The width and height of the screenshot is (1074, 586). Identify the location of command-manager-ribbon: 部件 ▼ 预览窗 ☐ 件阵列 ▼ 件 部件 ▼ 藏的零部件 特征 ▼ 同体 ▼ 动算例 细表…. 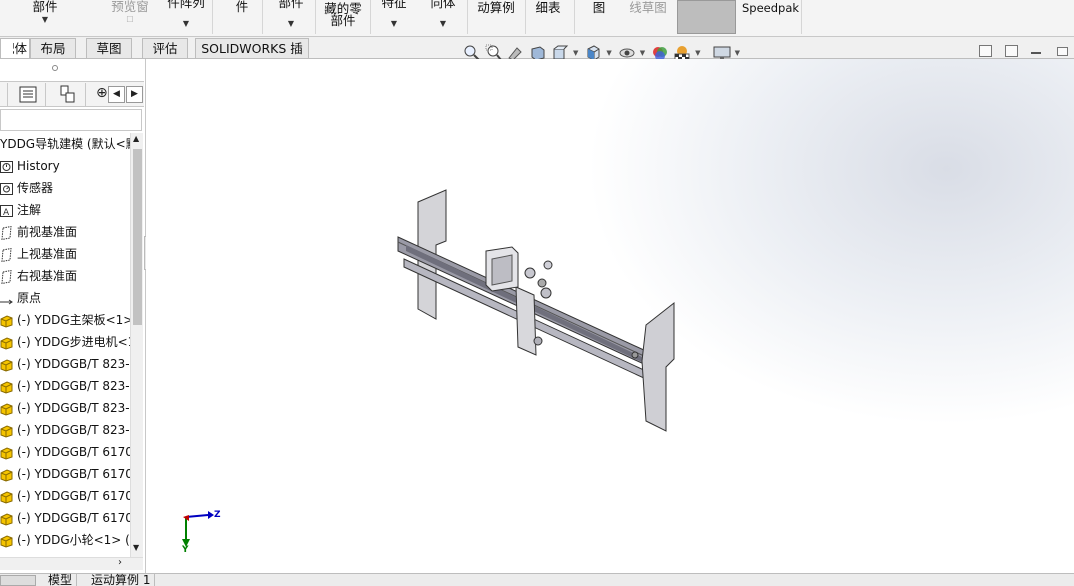
(537, 18).